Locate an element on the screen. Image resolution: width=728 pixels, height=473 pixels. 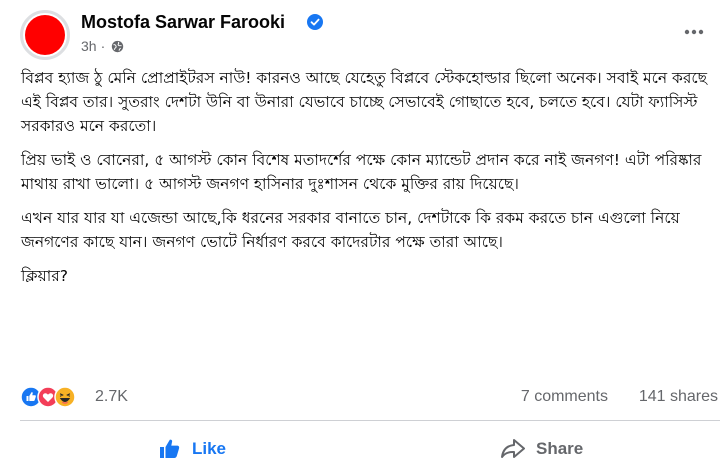
post-header: Mostofa Sarwar Farooki 3h · is located at coordinates (370, 35).